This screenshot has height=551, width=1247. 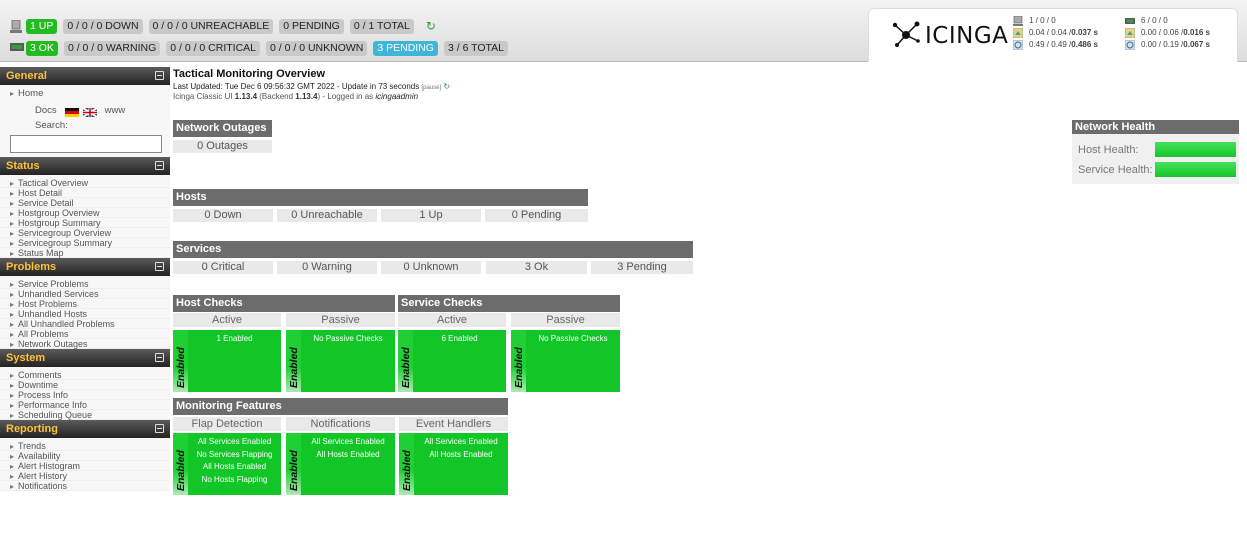 What do you see at coordinates (1196, 44) in the screenshot?
I see `service-execution-avg: 0.067 s` at bounding box center [1196, 44].